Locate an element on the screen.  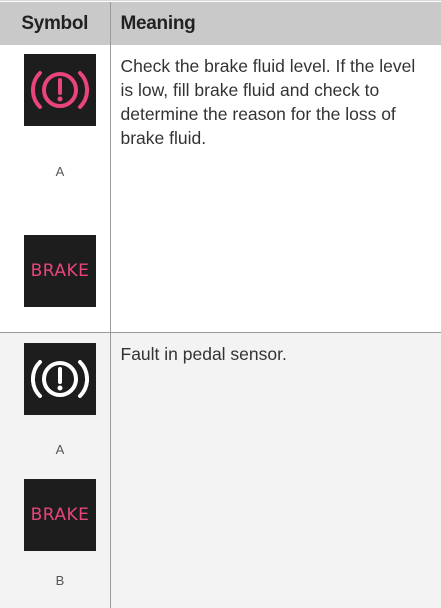
header-symbol: Symbol is located at coordinates (55, 23).